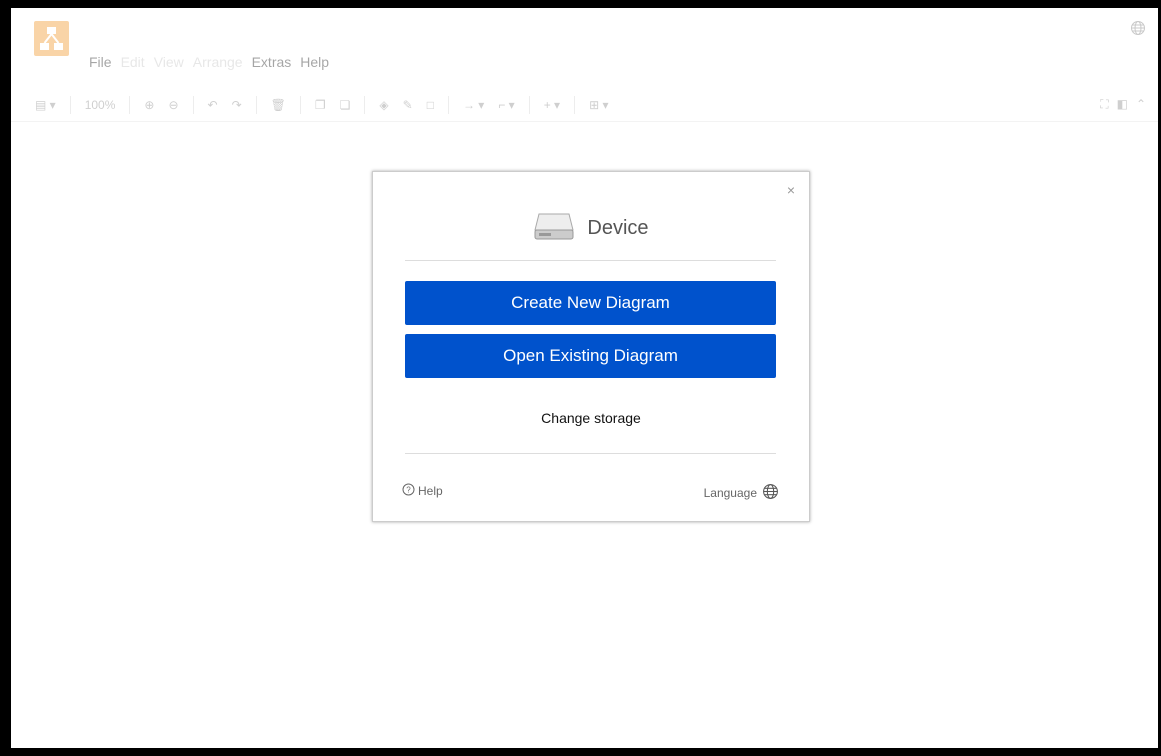 The width and height of the screenshot is (1161, 756). I want to click on fullscreen-icon: ⛶, so click(1104, 104).